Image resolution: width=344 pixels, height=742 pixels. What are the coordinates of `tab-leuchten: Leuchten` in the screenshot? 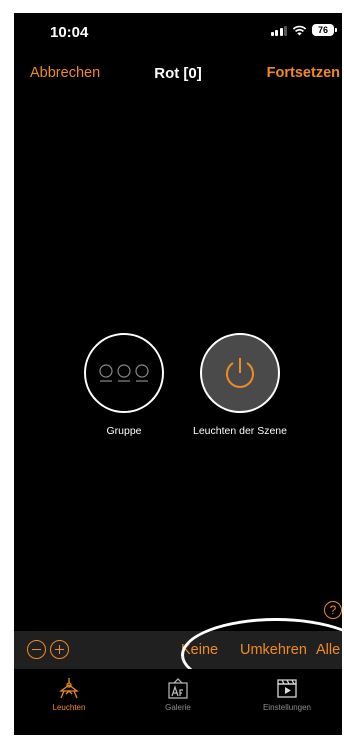 It's located at (69, 694).